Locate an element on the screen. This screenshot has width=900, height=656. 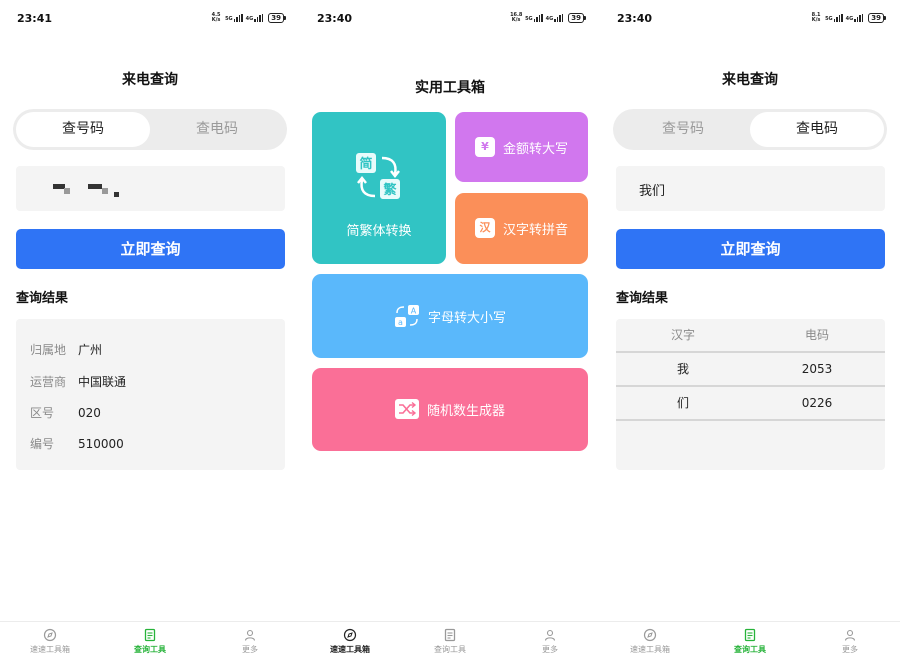
tile-label: 金额转大写 is located at coordinates (535, 149).